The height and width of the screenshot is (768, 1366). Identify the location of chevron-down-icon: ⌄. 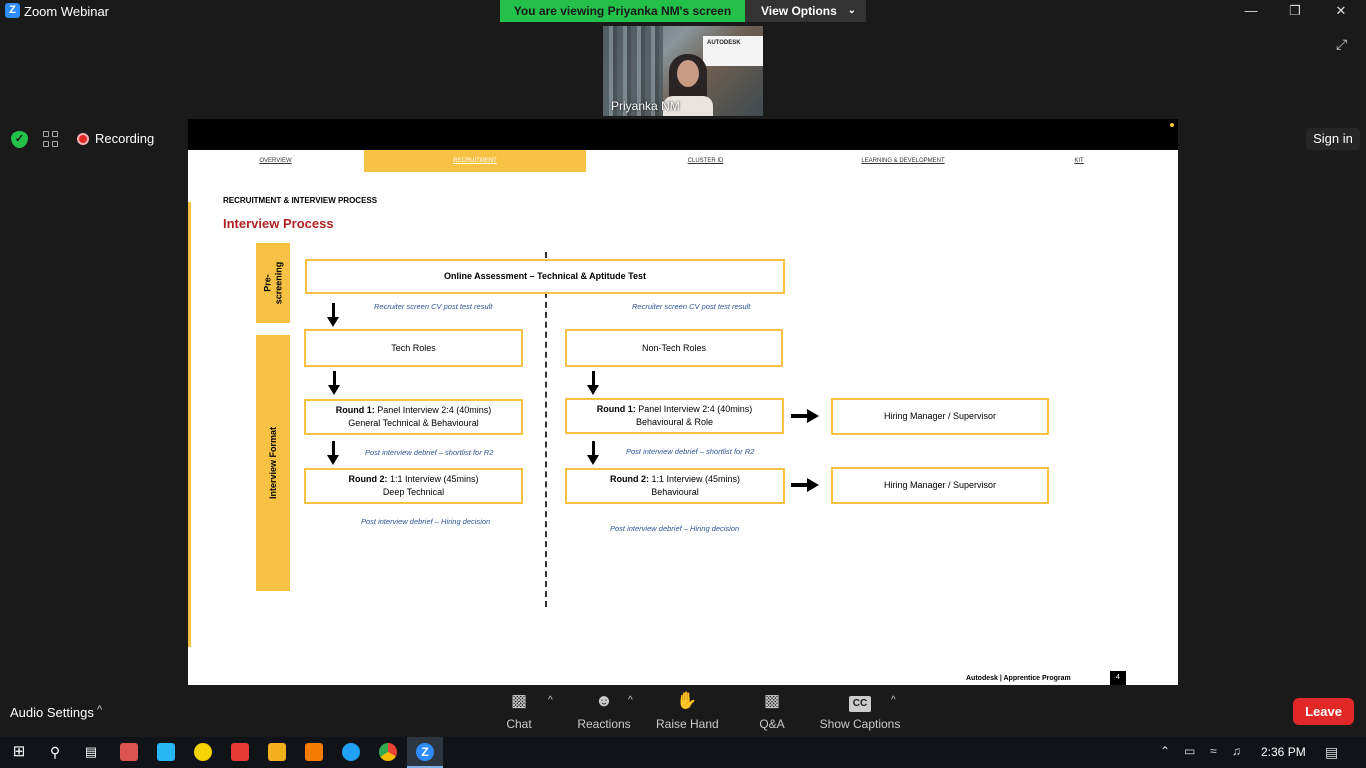
(851, 10).